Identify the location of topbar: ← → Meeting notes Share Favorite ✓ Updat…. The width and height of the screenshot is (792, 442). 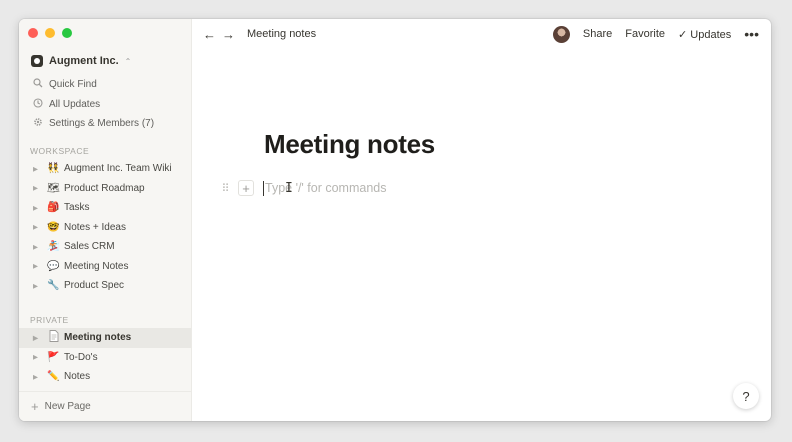
(481, 34).